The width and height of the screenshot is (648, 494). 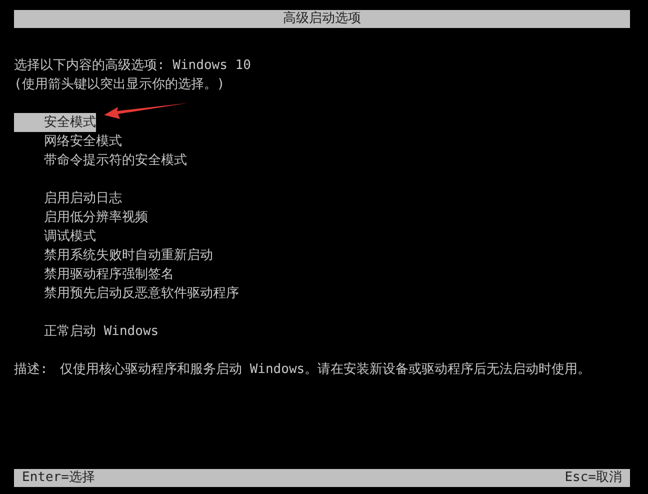 I want to click on boot-option: 启用低分辨率视频, so click(x=96, y=217).